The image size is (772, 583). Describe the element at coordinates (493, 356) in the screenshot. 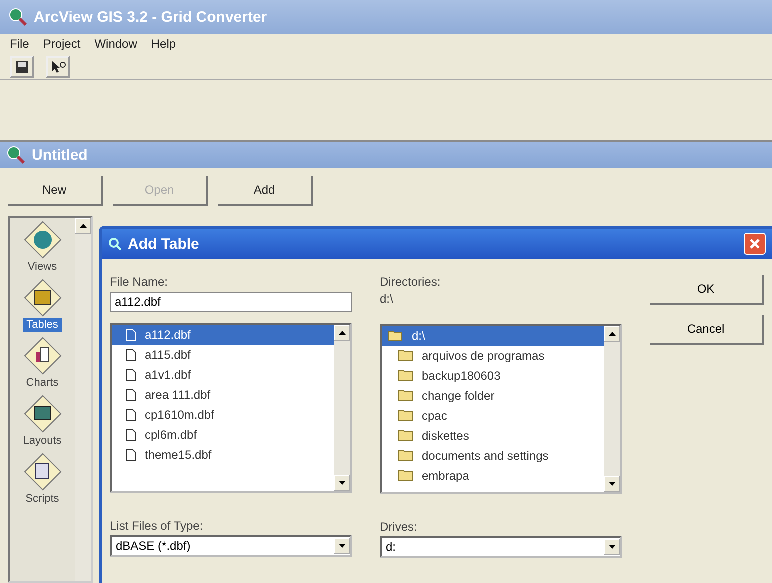

I see `directory-item: arquivos de programas` at that location.